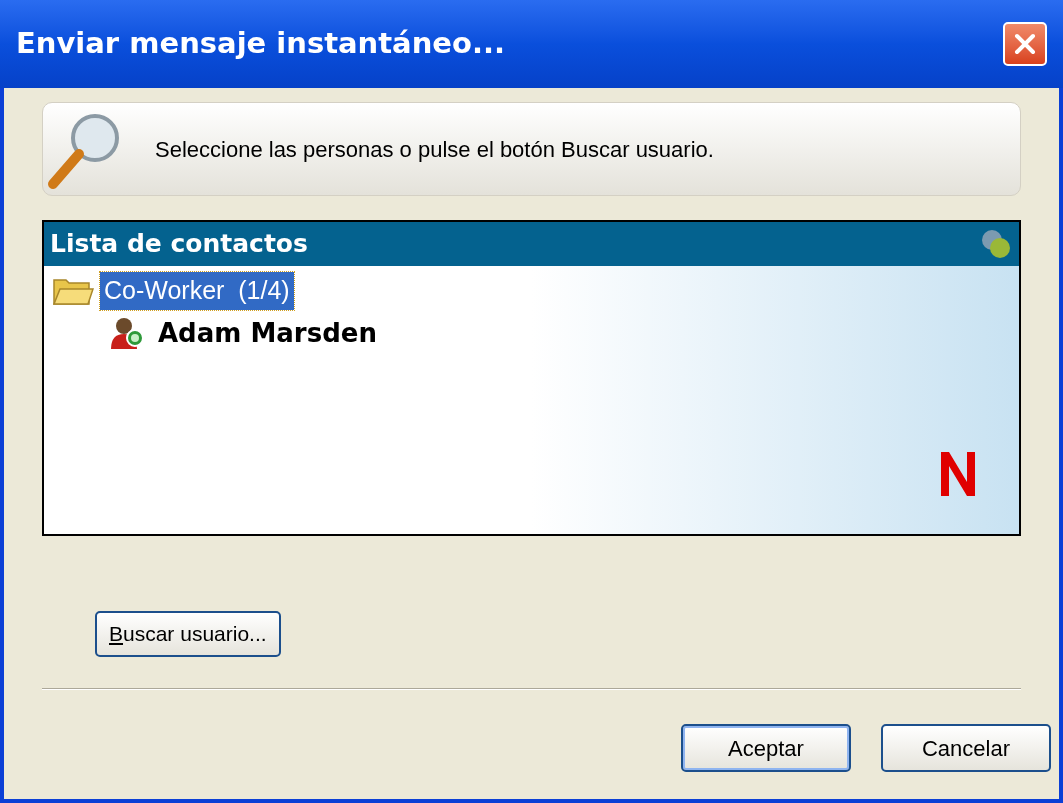 This screenshot has width=1063, height=803. What do you see at coordinates (267, 333) in the screenshot?
I see `contact-name: Adam Marsden` at bounding box center [267, 333].